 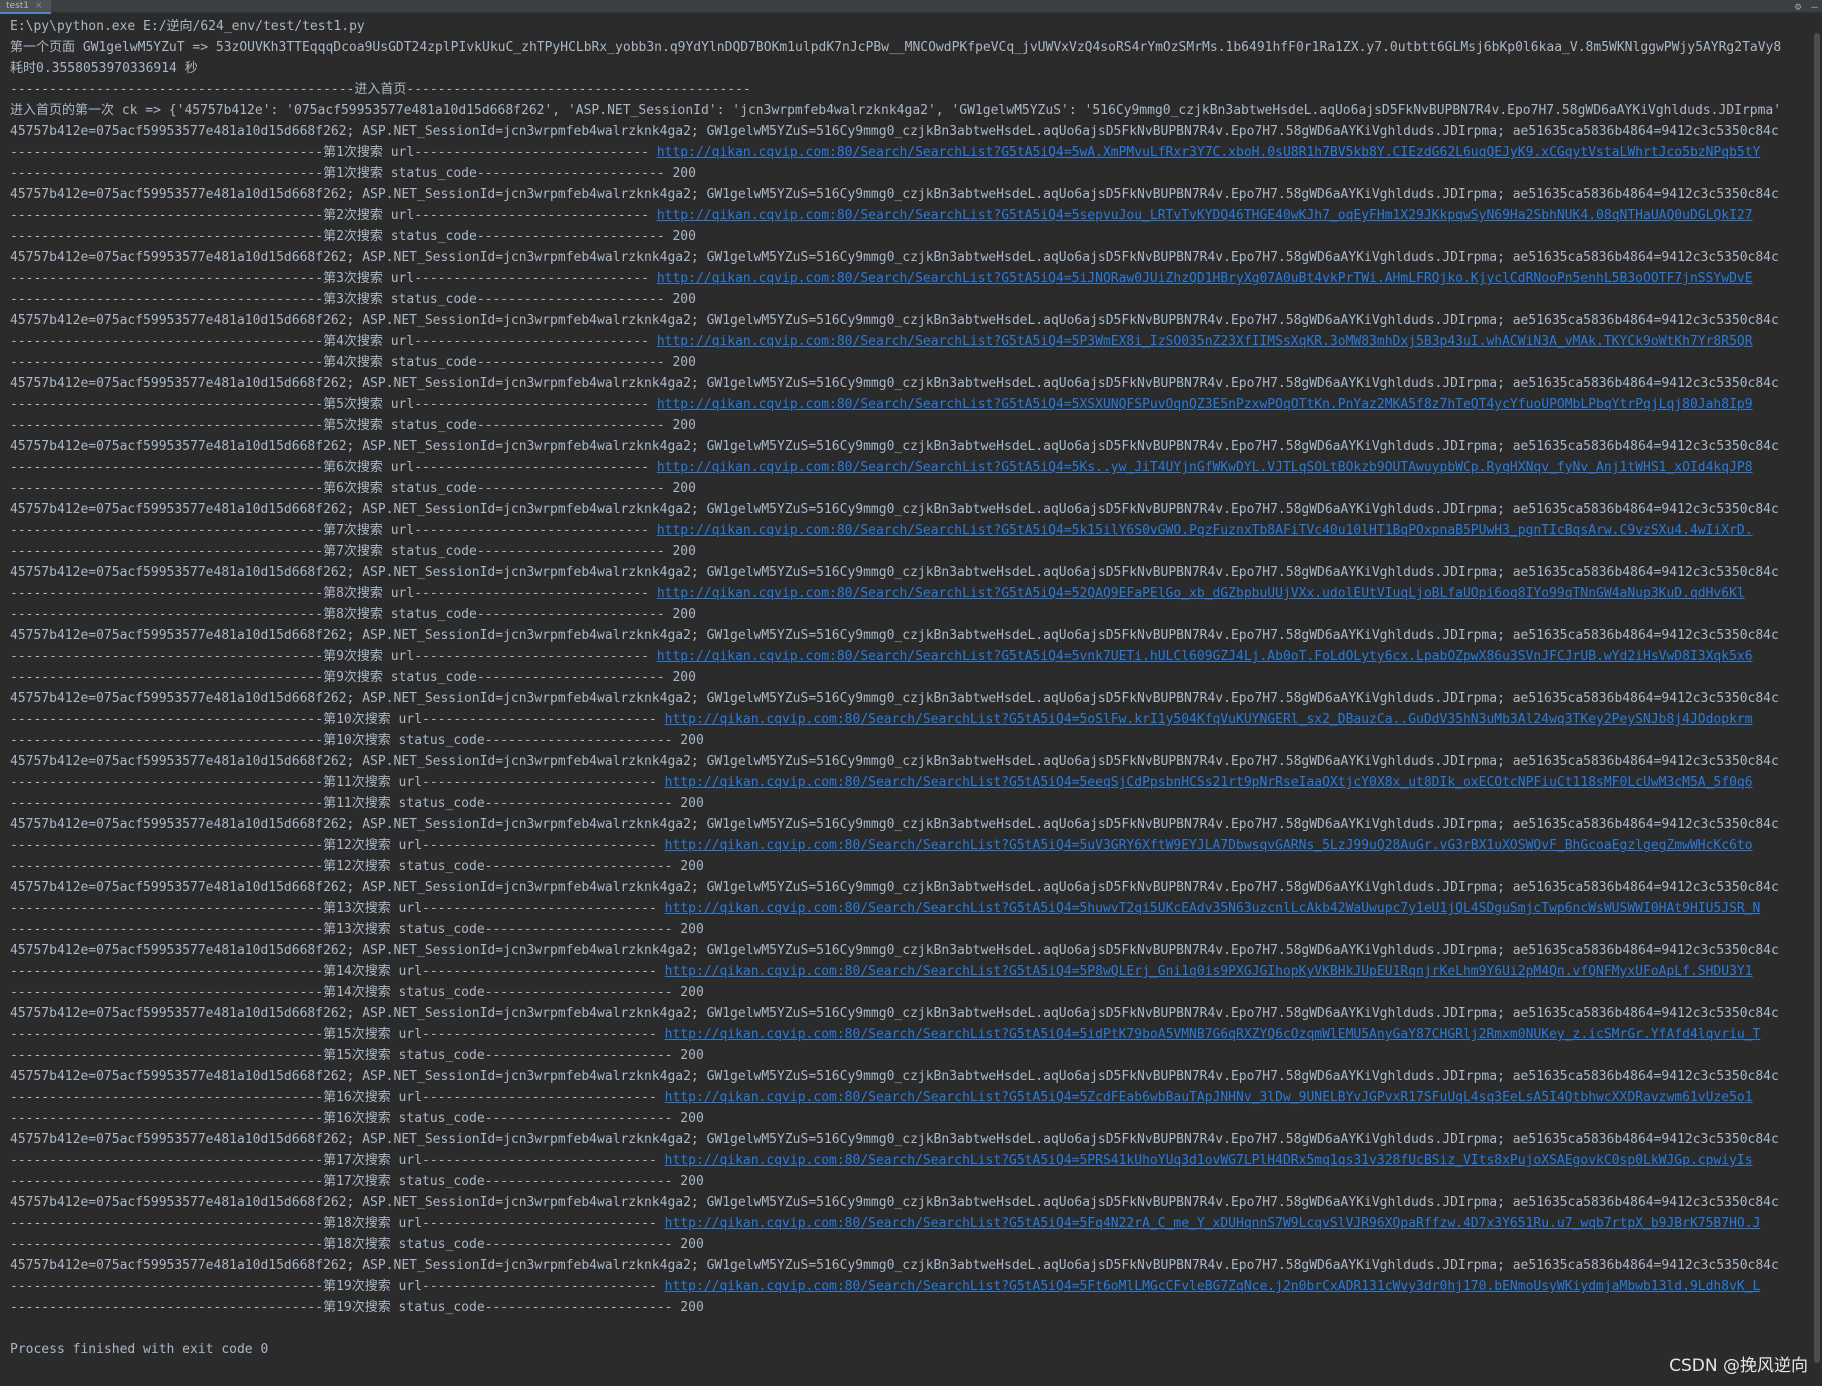 I want to click on tab-run-test1: test1 ×, so click(x=25, y=7).